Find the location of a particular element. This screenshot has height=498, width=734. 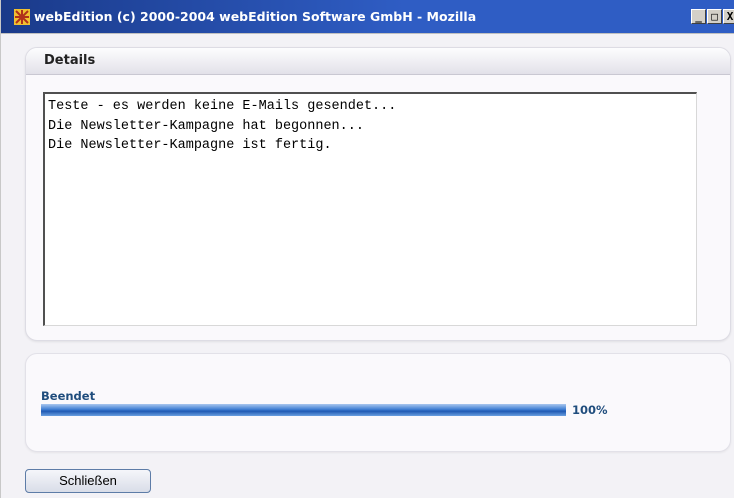

details-heading: Details is located at coordinates (70, 60).